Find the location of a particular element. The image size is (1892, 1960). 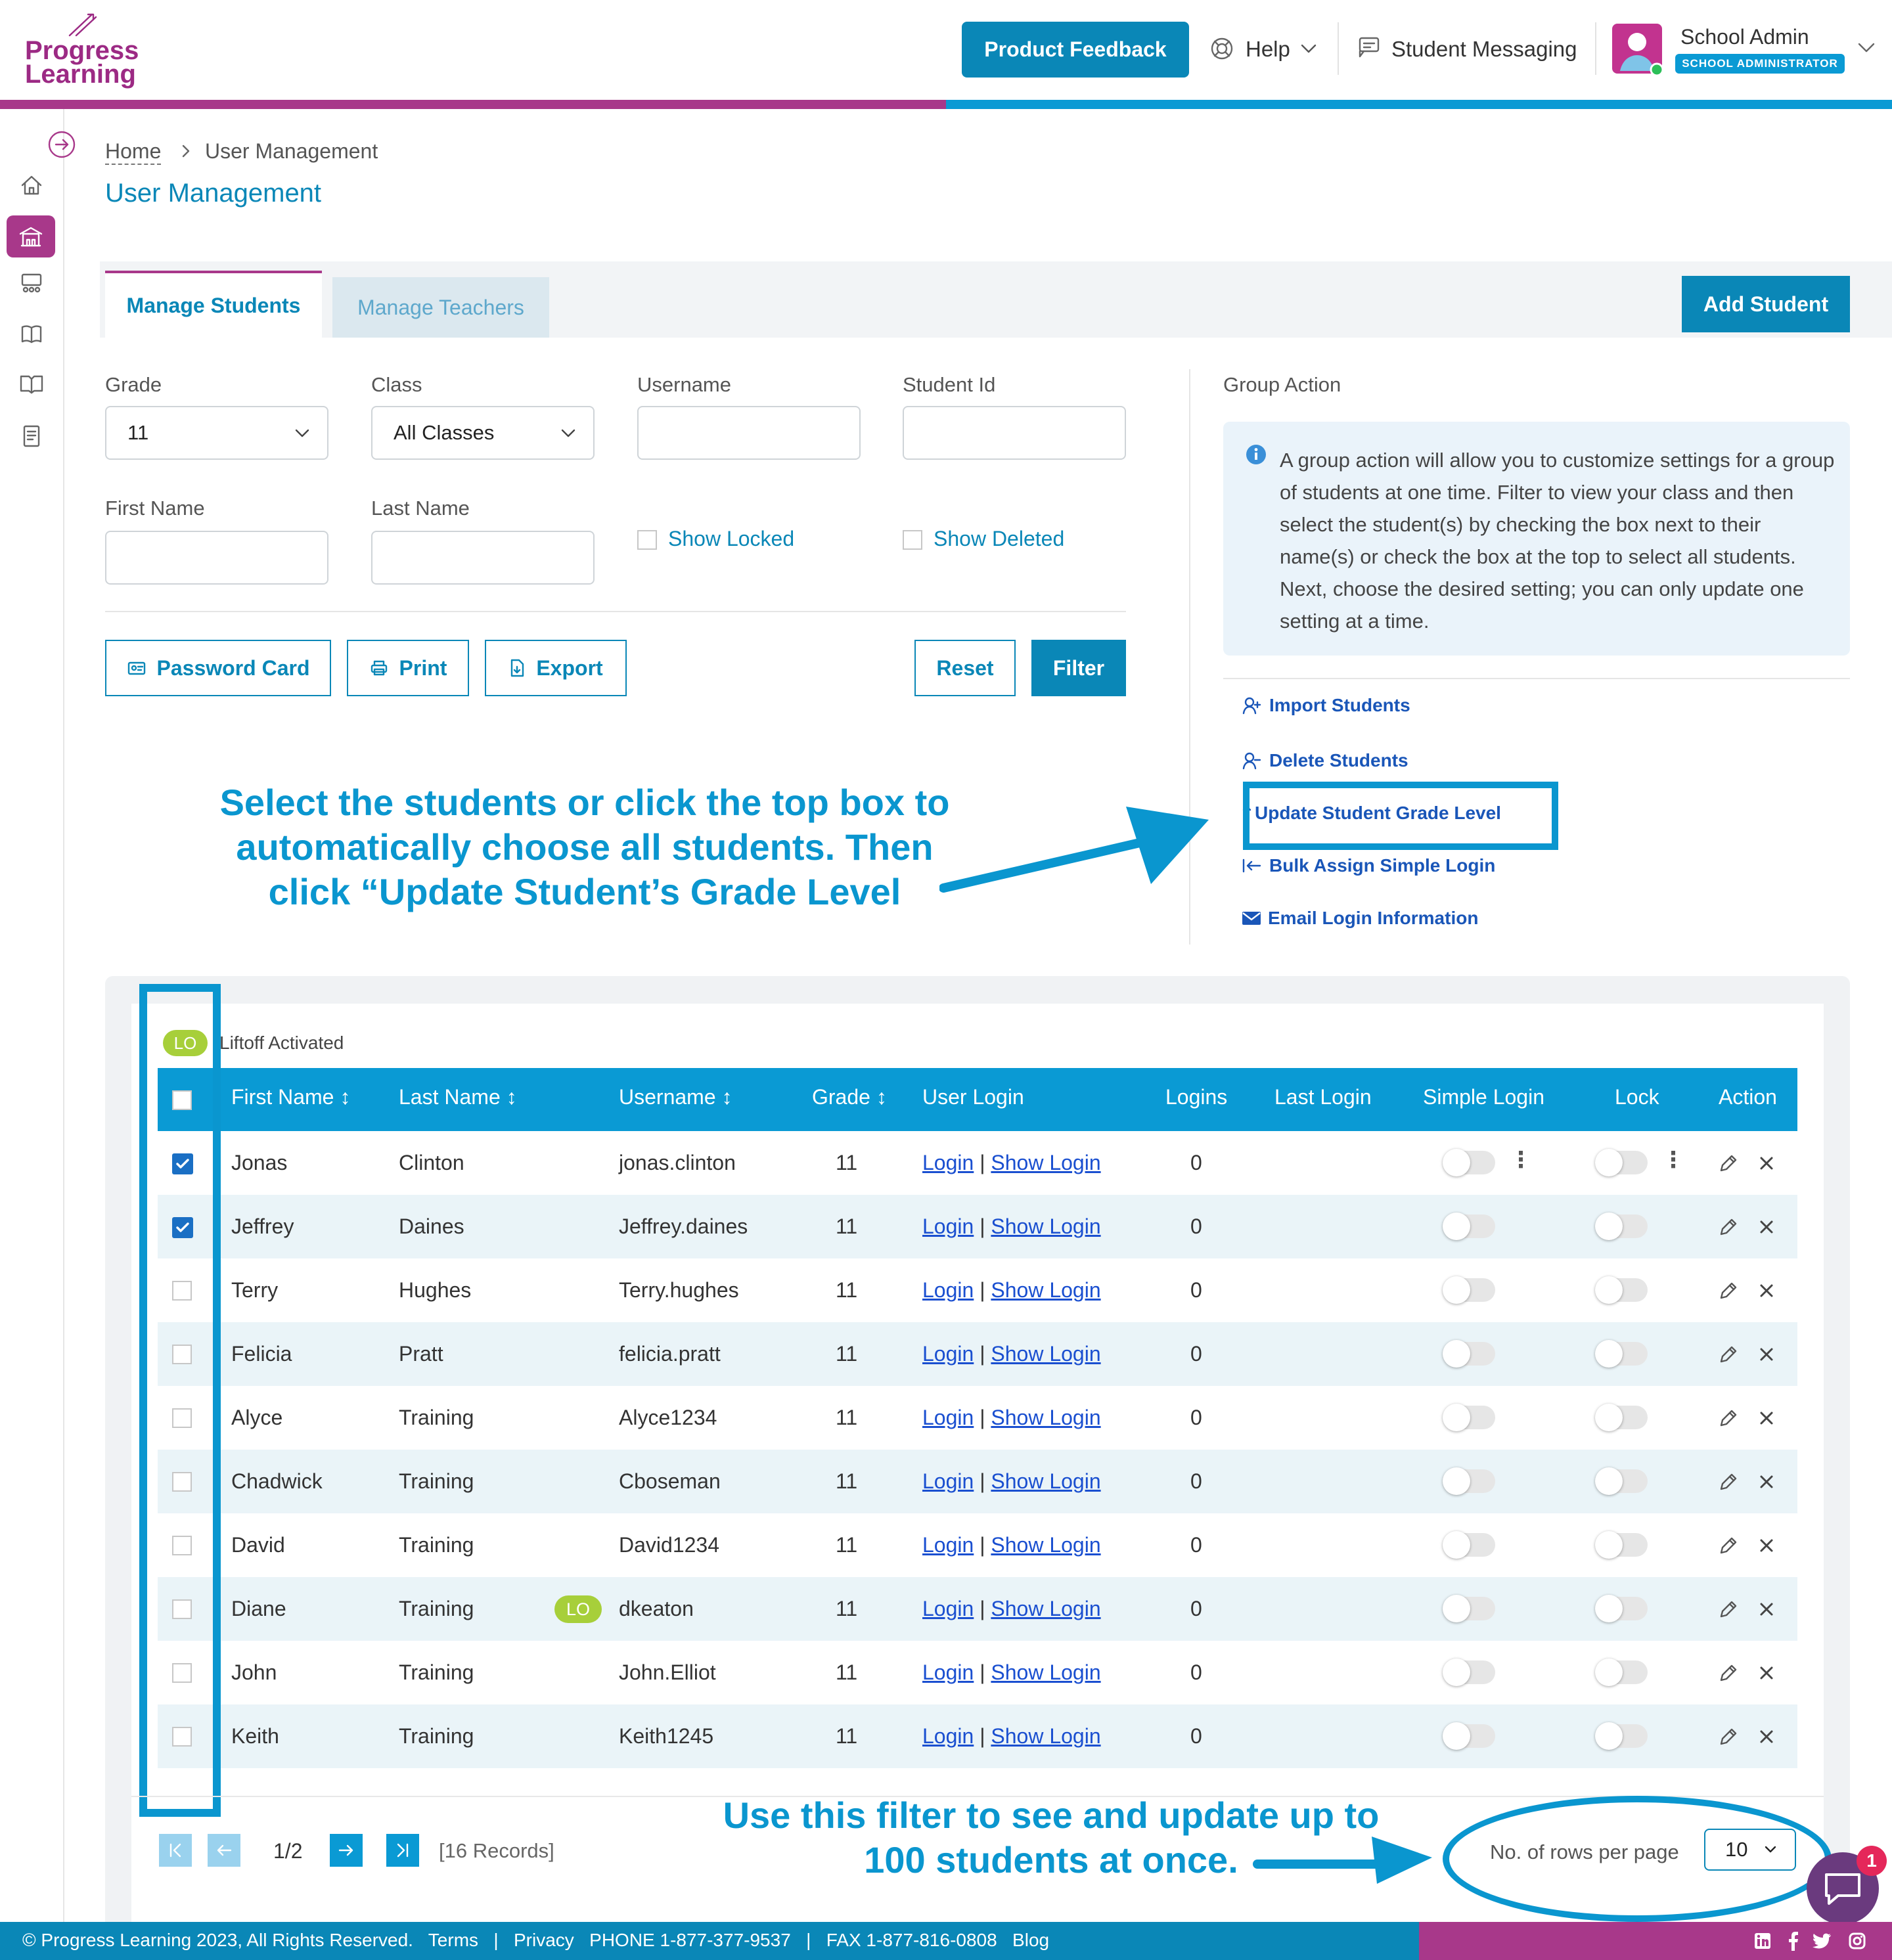

email-login-info-link: Email Login Information is located at coordinates (1360, 918).